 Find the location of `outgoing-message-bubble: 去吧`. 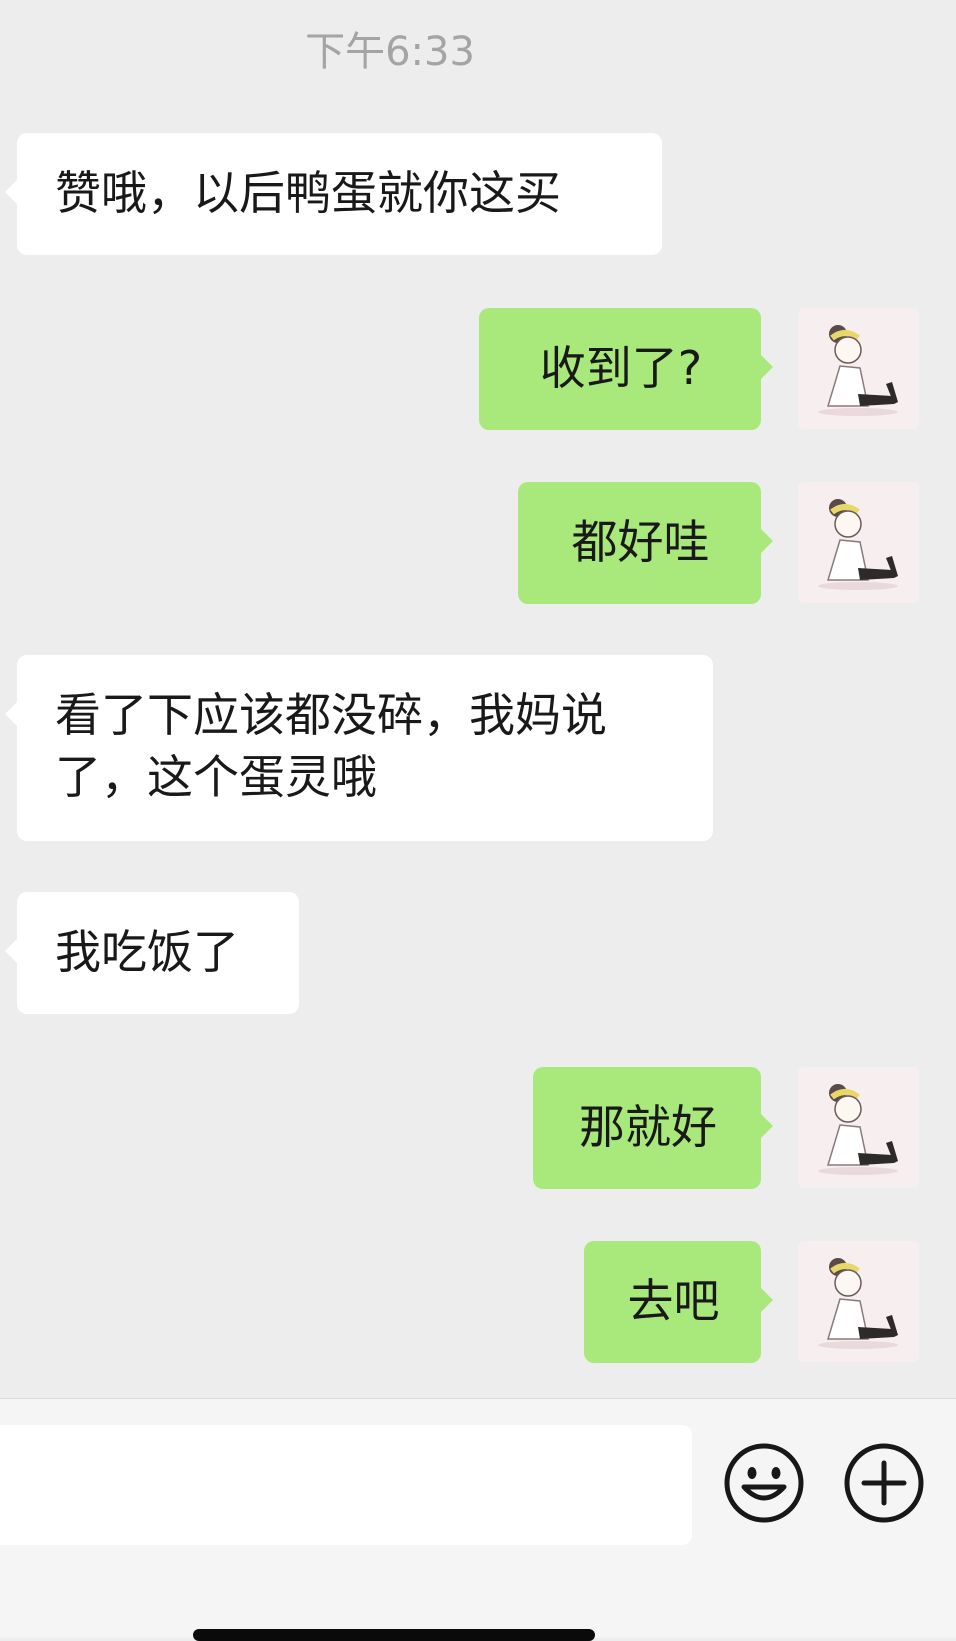

outgoing-message-bubble: 去吧 is located at coordinates (678, 1302).